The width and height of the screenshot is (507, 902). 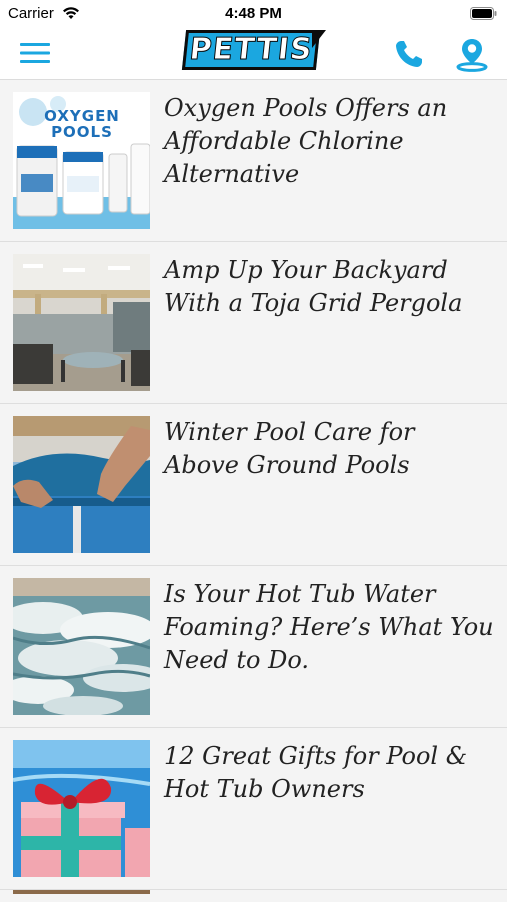 What do you see at coordinates (35, 53) in the screenshot?
I see `hamburger-menu-icon` at bounding box center [35, 53].